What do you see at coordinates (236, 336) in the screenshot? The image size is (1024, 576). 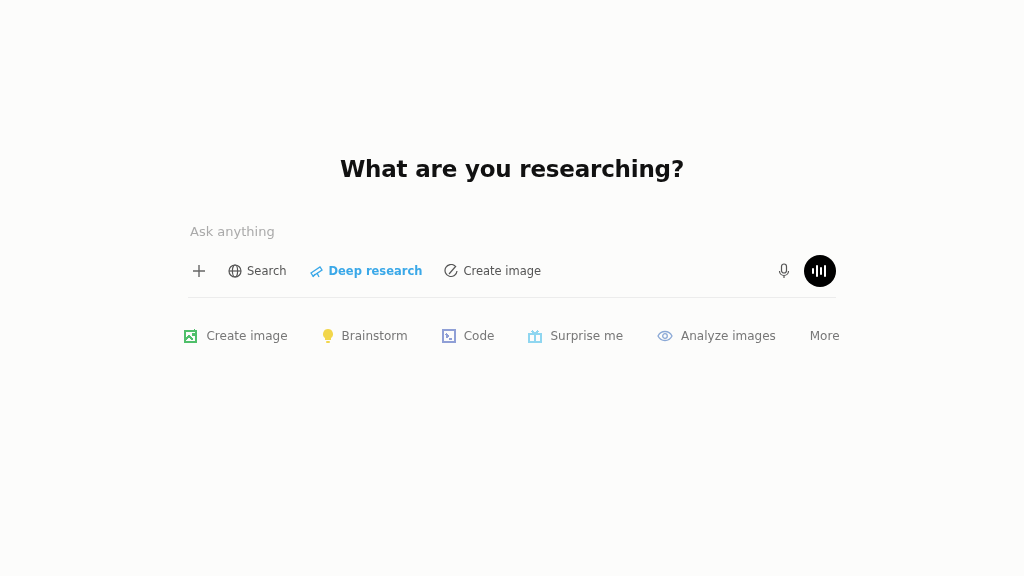 I see `suggestion-chip: Create image` at bounding box center [236, 336].